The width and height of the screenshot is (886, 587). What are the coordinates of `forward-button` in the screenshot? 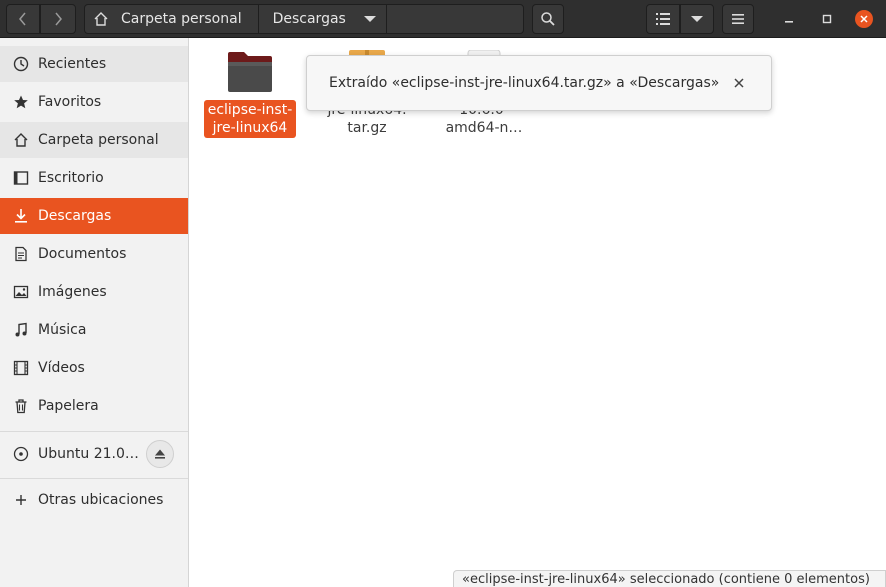 It's located at (58, 19).